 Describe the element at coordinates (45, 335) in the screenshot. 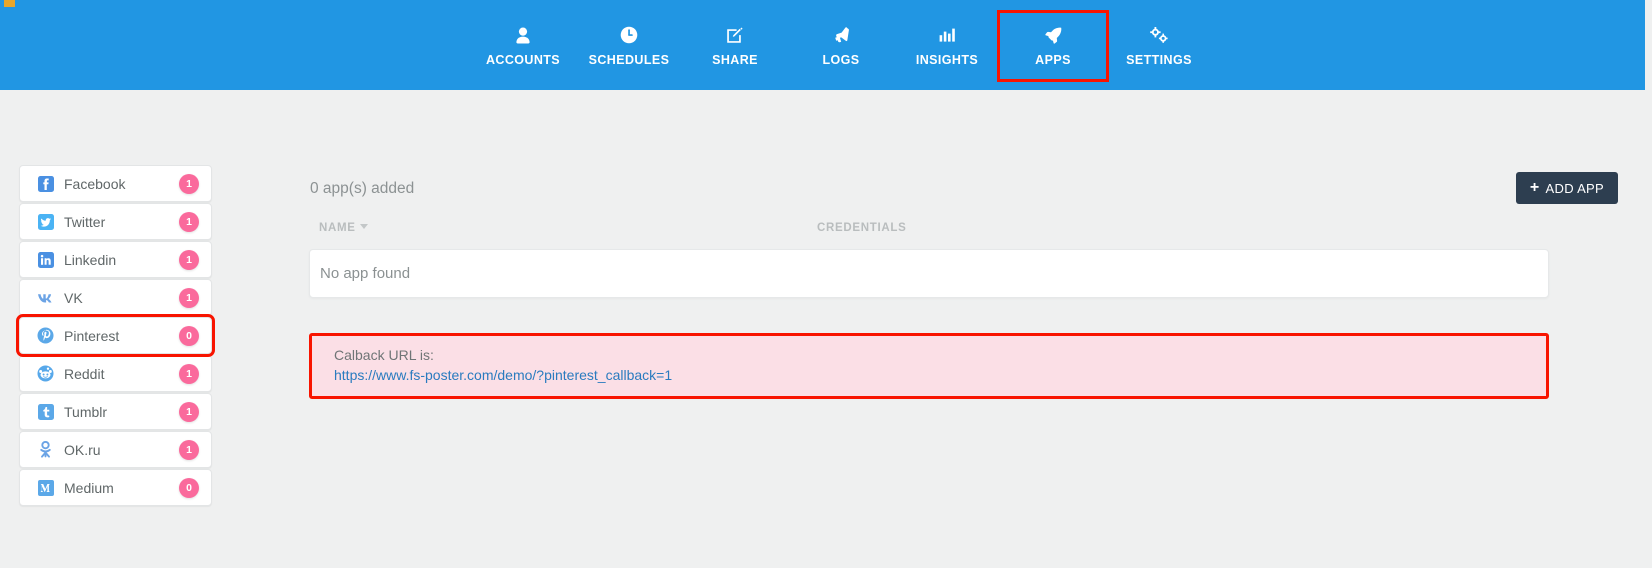

I see `pinterest-icon` at that location.